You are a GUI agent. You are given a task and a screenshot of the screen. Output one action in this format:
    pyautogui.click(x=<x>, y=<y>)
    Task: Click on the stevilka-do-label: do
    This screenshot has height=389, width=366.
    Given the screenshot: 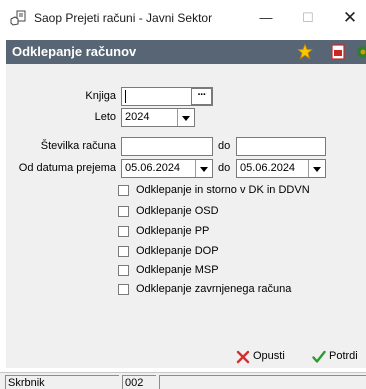 What is the action you would take?
    pyautogui.click(x=224, y=146)
    